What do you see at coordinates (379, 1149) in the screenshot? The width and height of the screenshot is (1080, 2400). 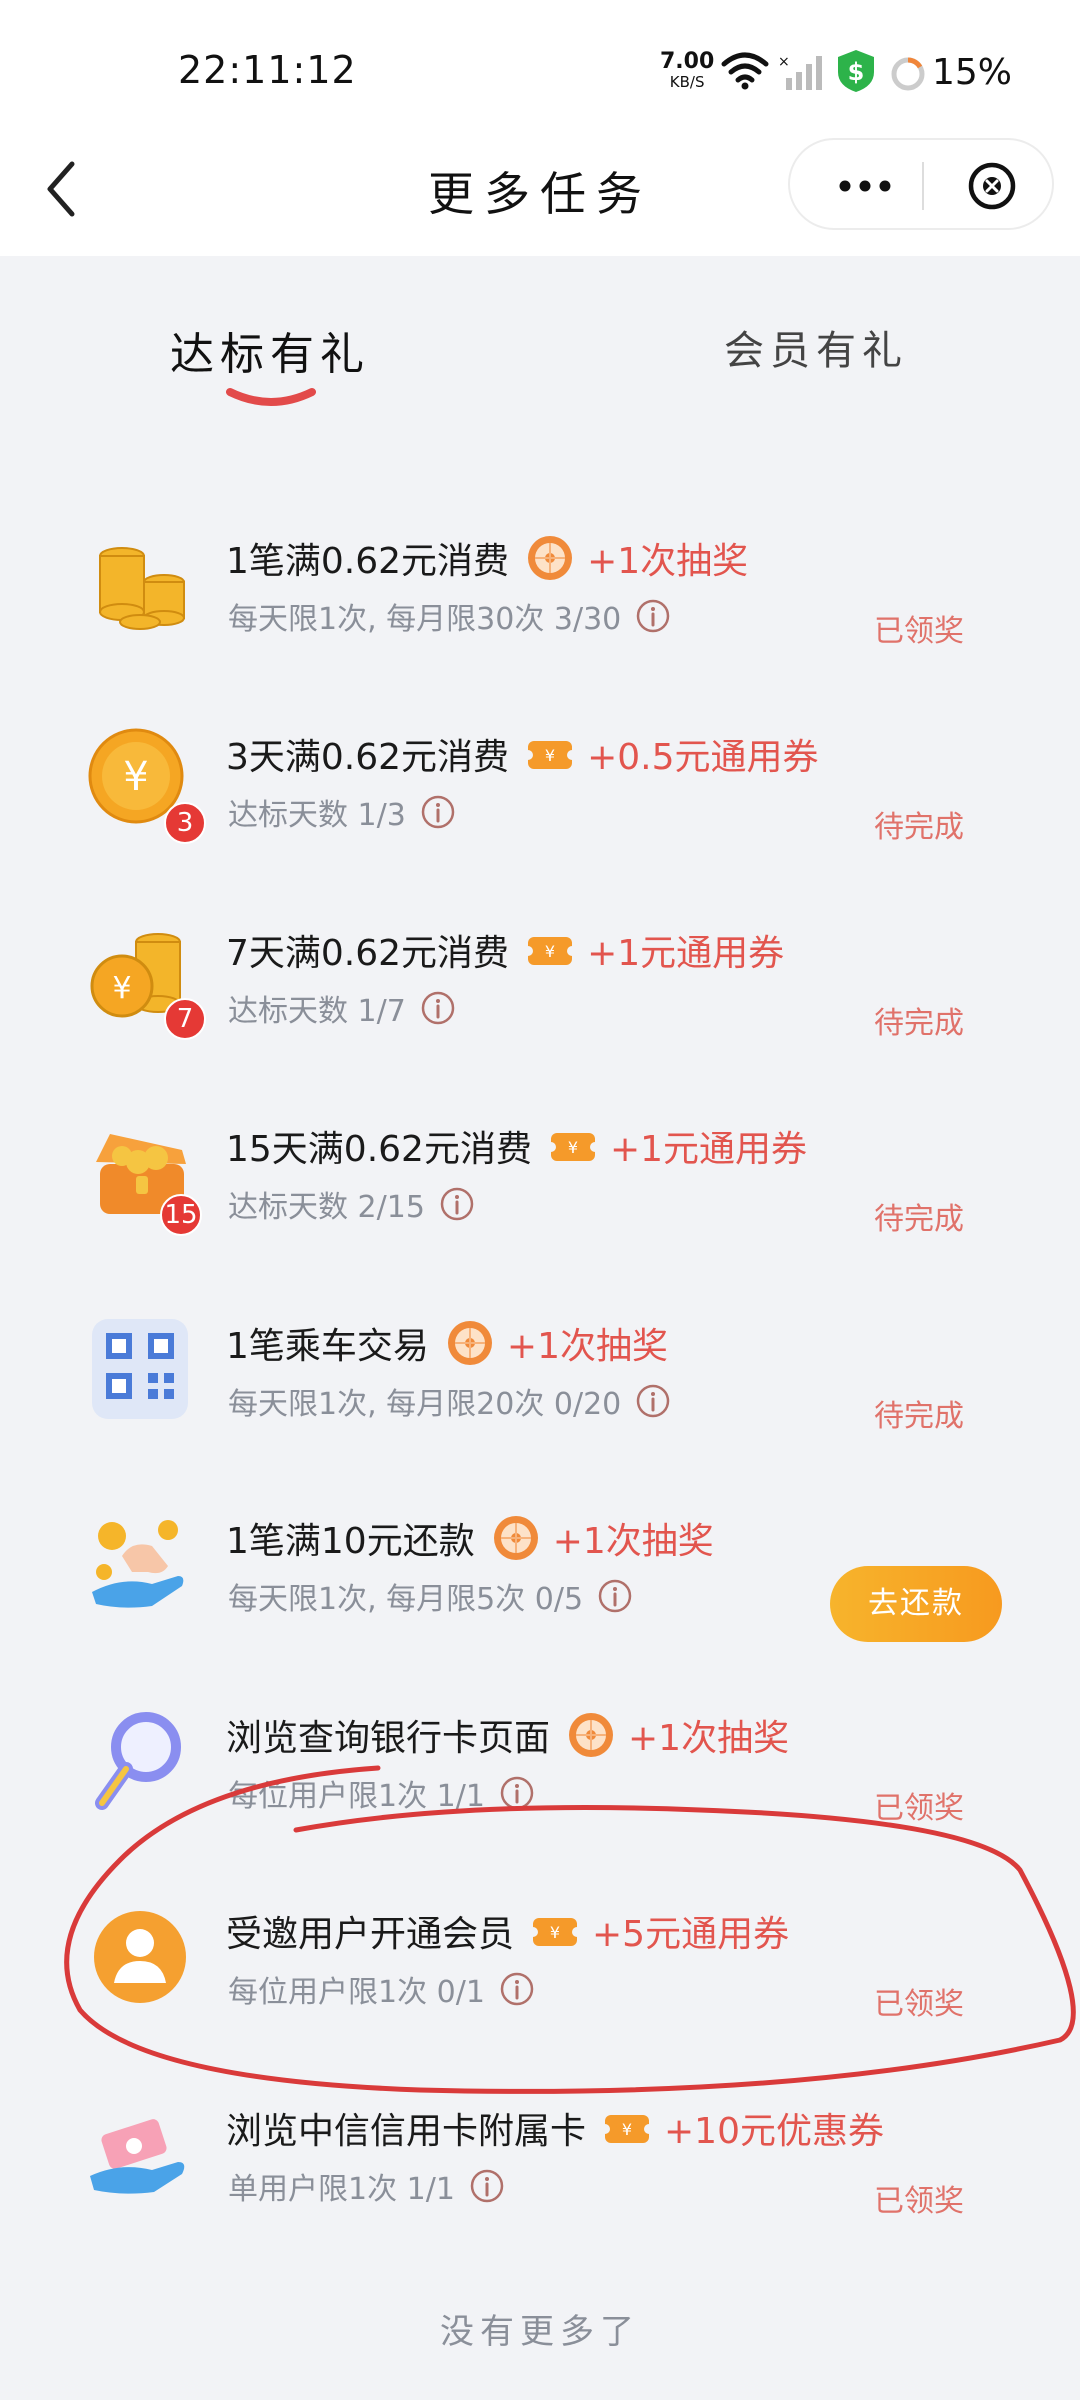 I see `task-title: 15天满0.62元消费` at bounding box center [379, 1149].